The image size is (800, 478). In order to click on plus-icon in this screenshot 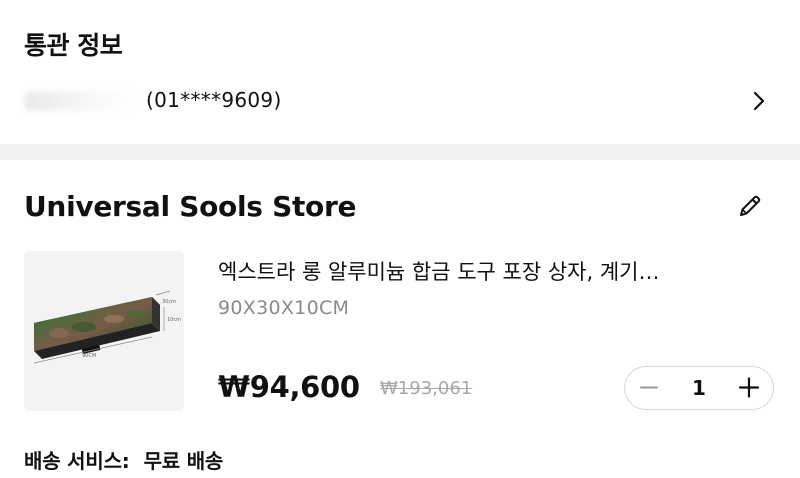, I will do `click(749, 387)`.